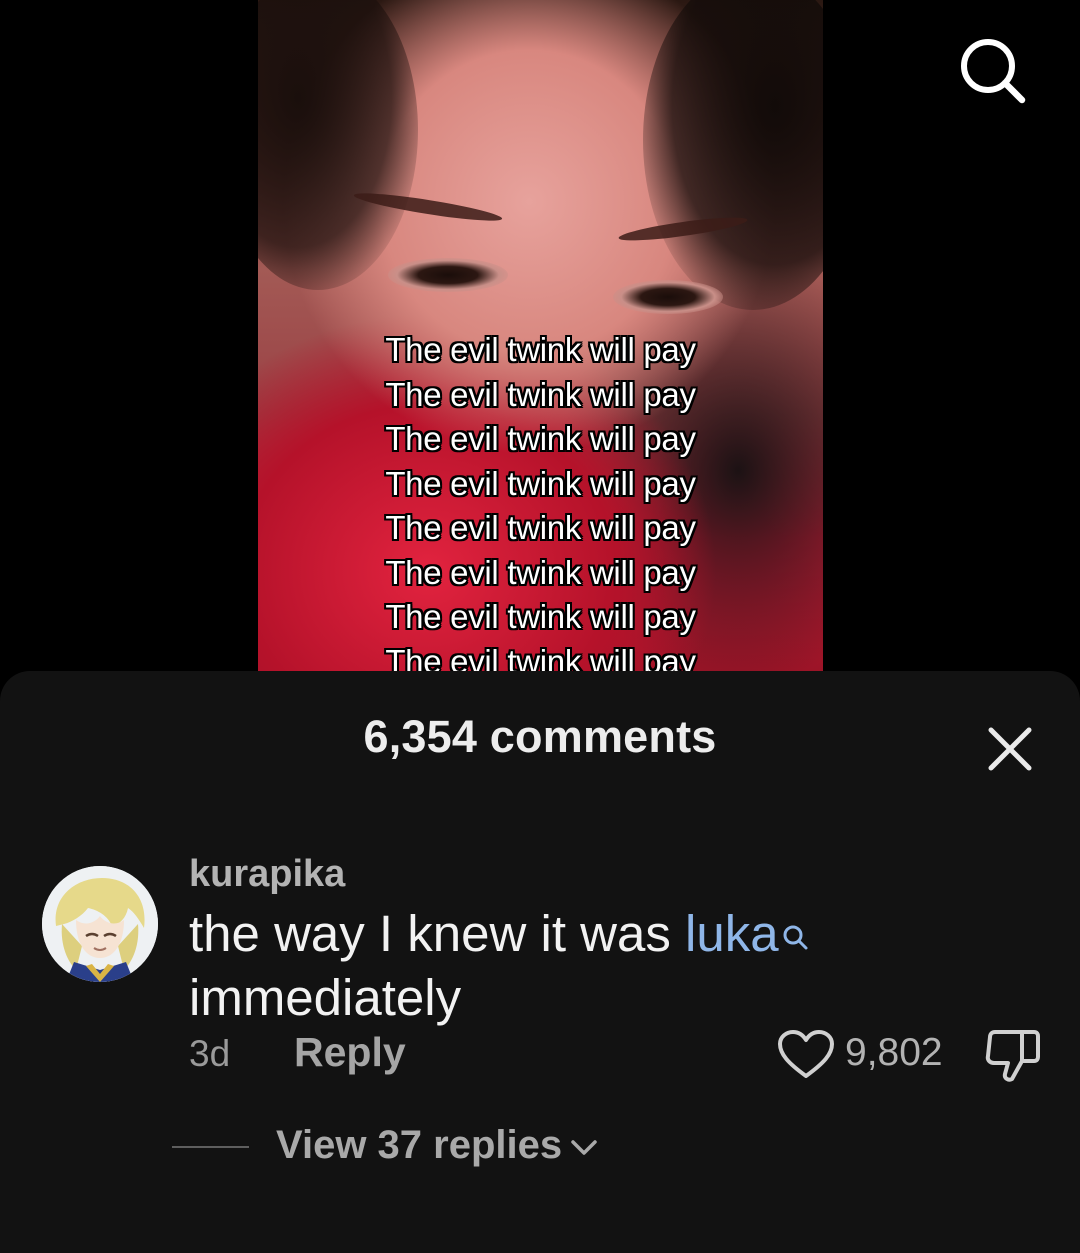 Image resolution: width=1080 pixels, height=1253 pixels. Describe the element at coordinates (437, 933) in the screenshot. I see `comment-text-before: the way I knew it was` at that location.